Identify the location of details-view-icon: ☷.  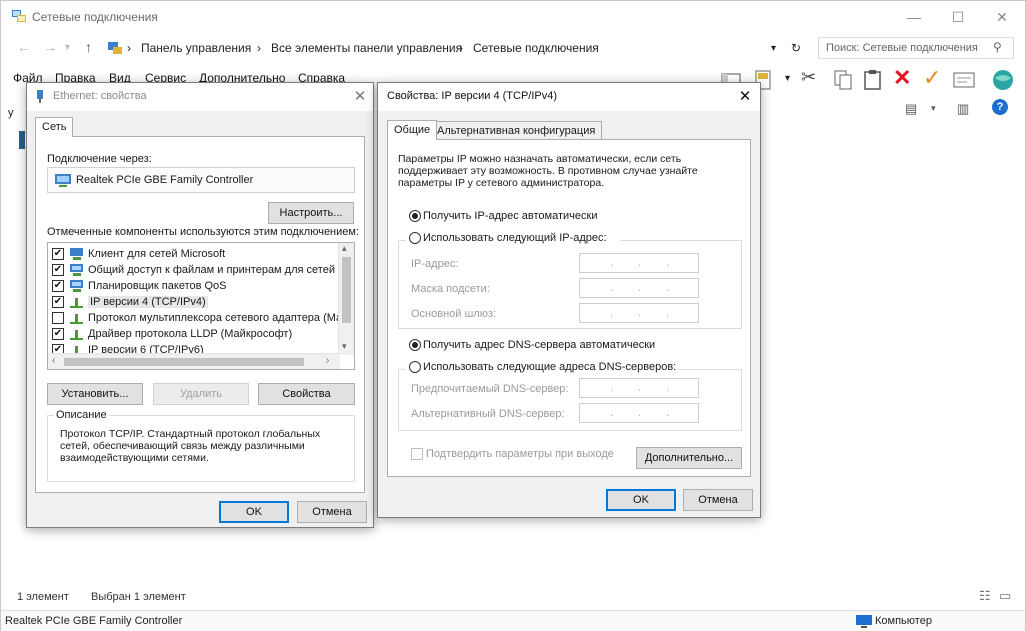
(985, 596).